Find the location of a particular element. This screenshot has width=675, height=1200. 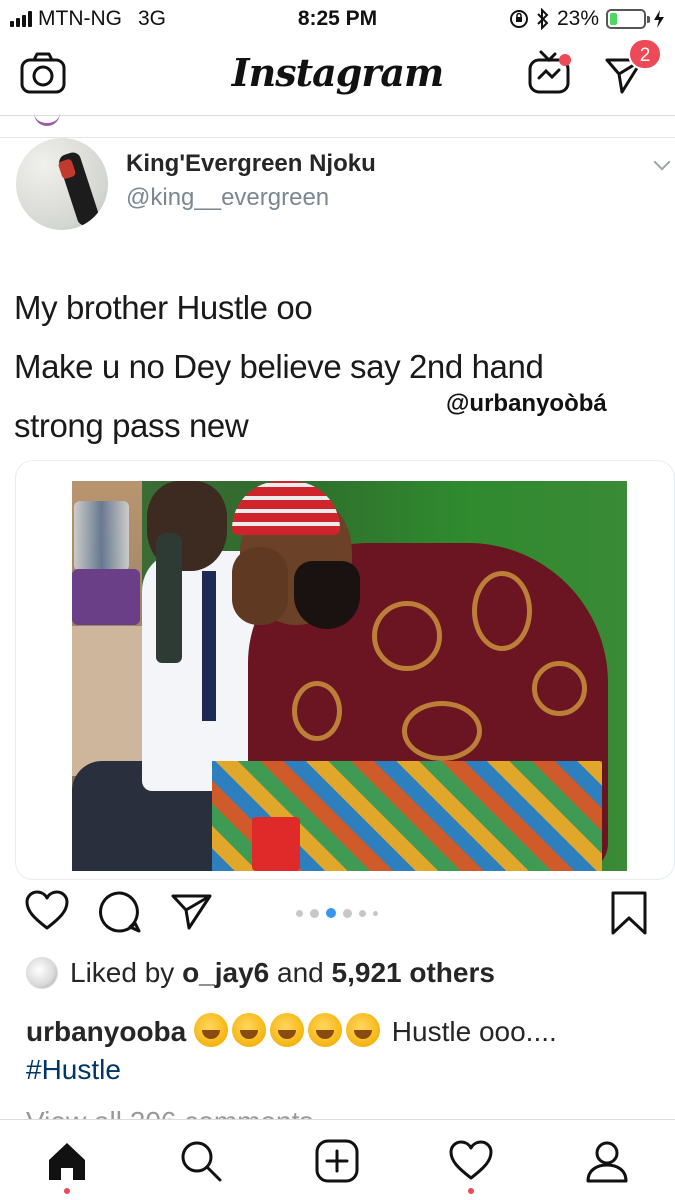

search-icon is located at coordinates (201, 1161).